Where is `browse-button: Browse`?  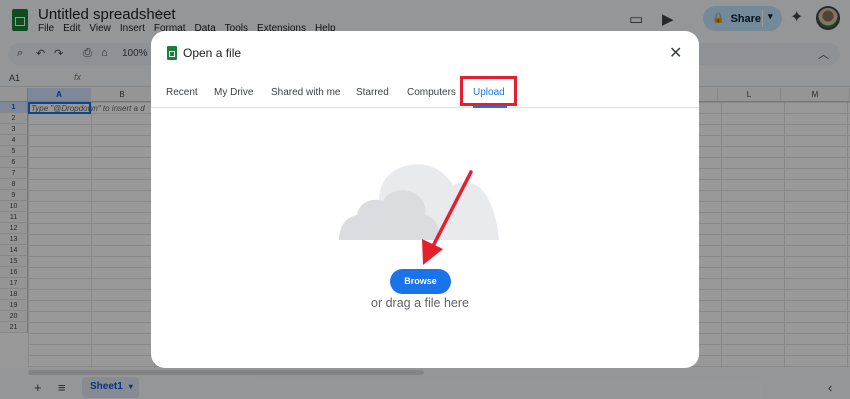 browse-button: Browse is located at coordinates (420, 281).